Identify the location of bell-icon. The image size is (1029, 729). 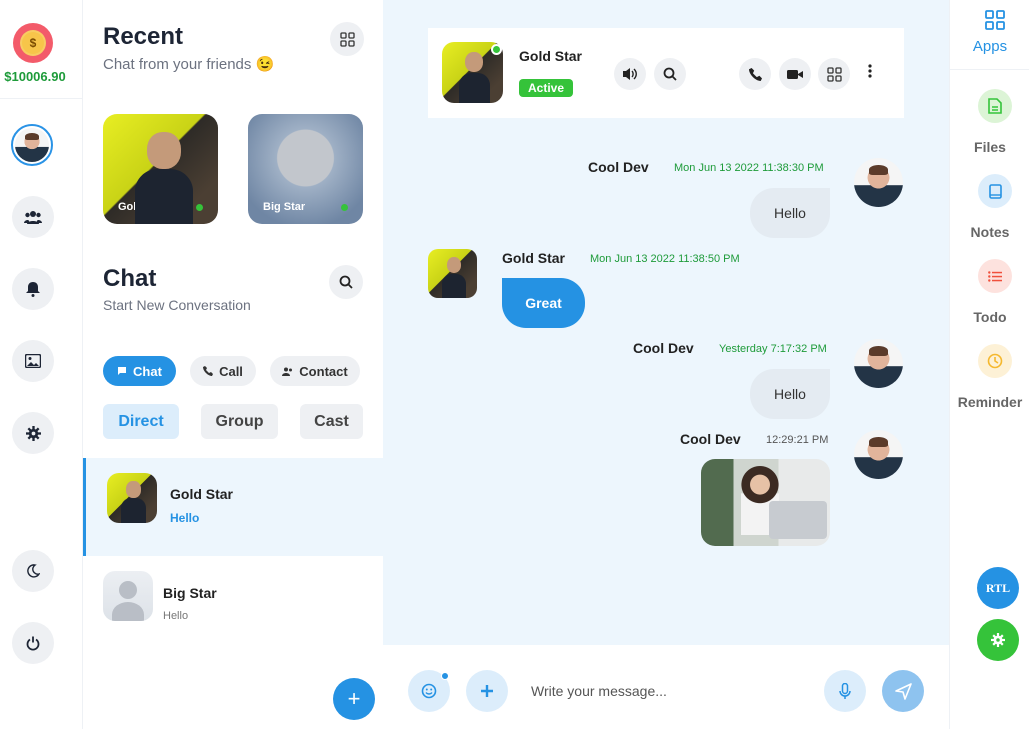
(33, 289).